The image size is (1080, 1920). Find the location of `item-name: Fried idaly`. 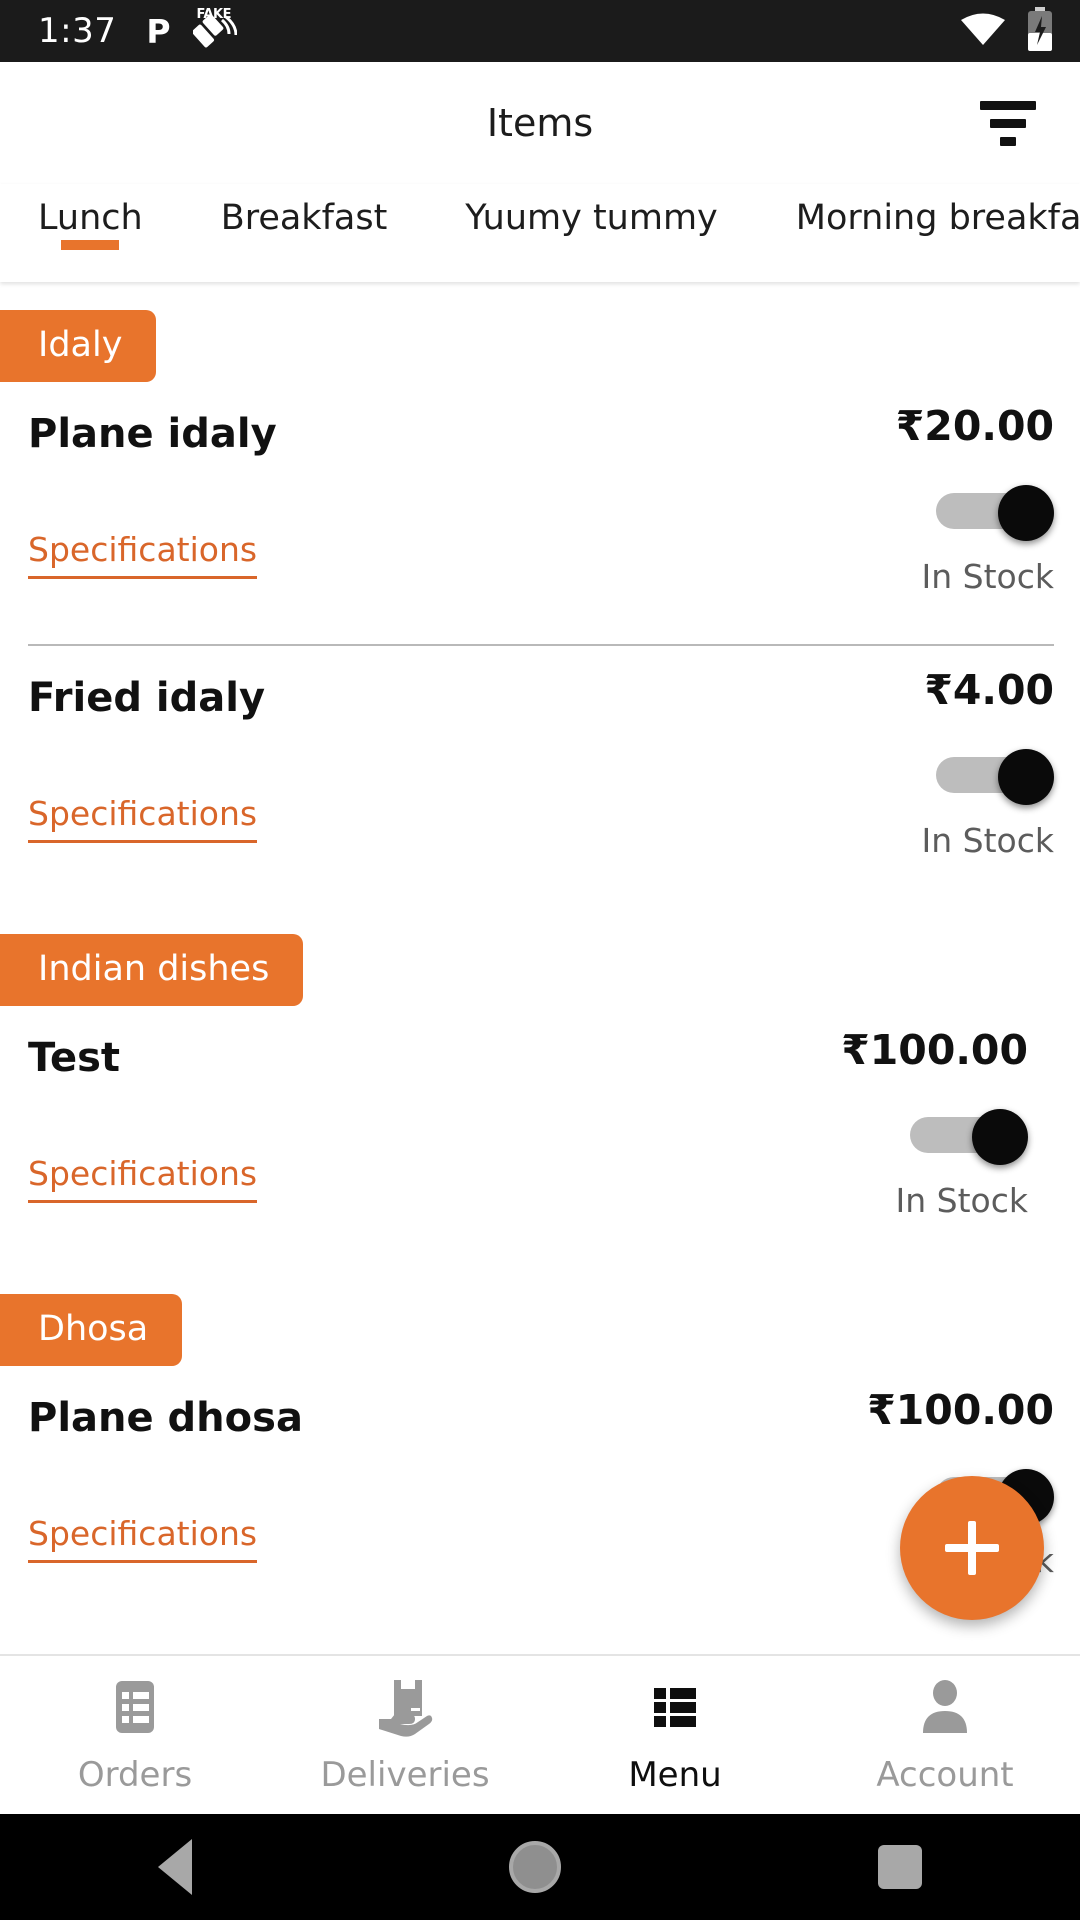

item-name: Fried idaly is located at coordinates (147, 698).